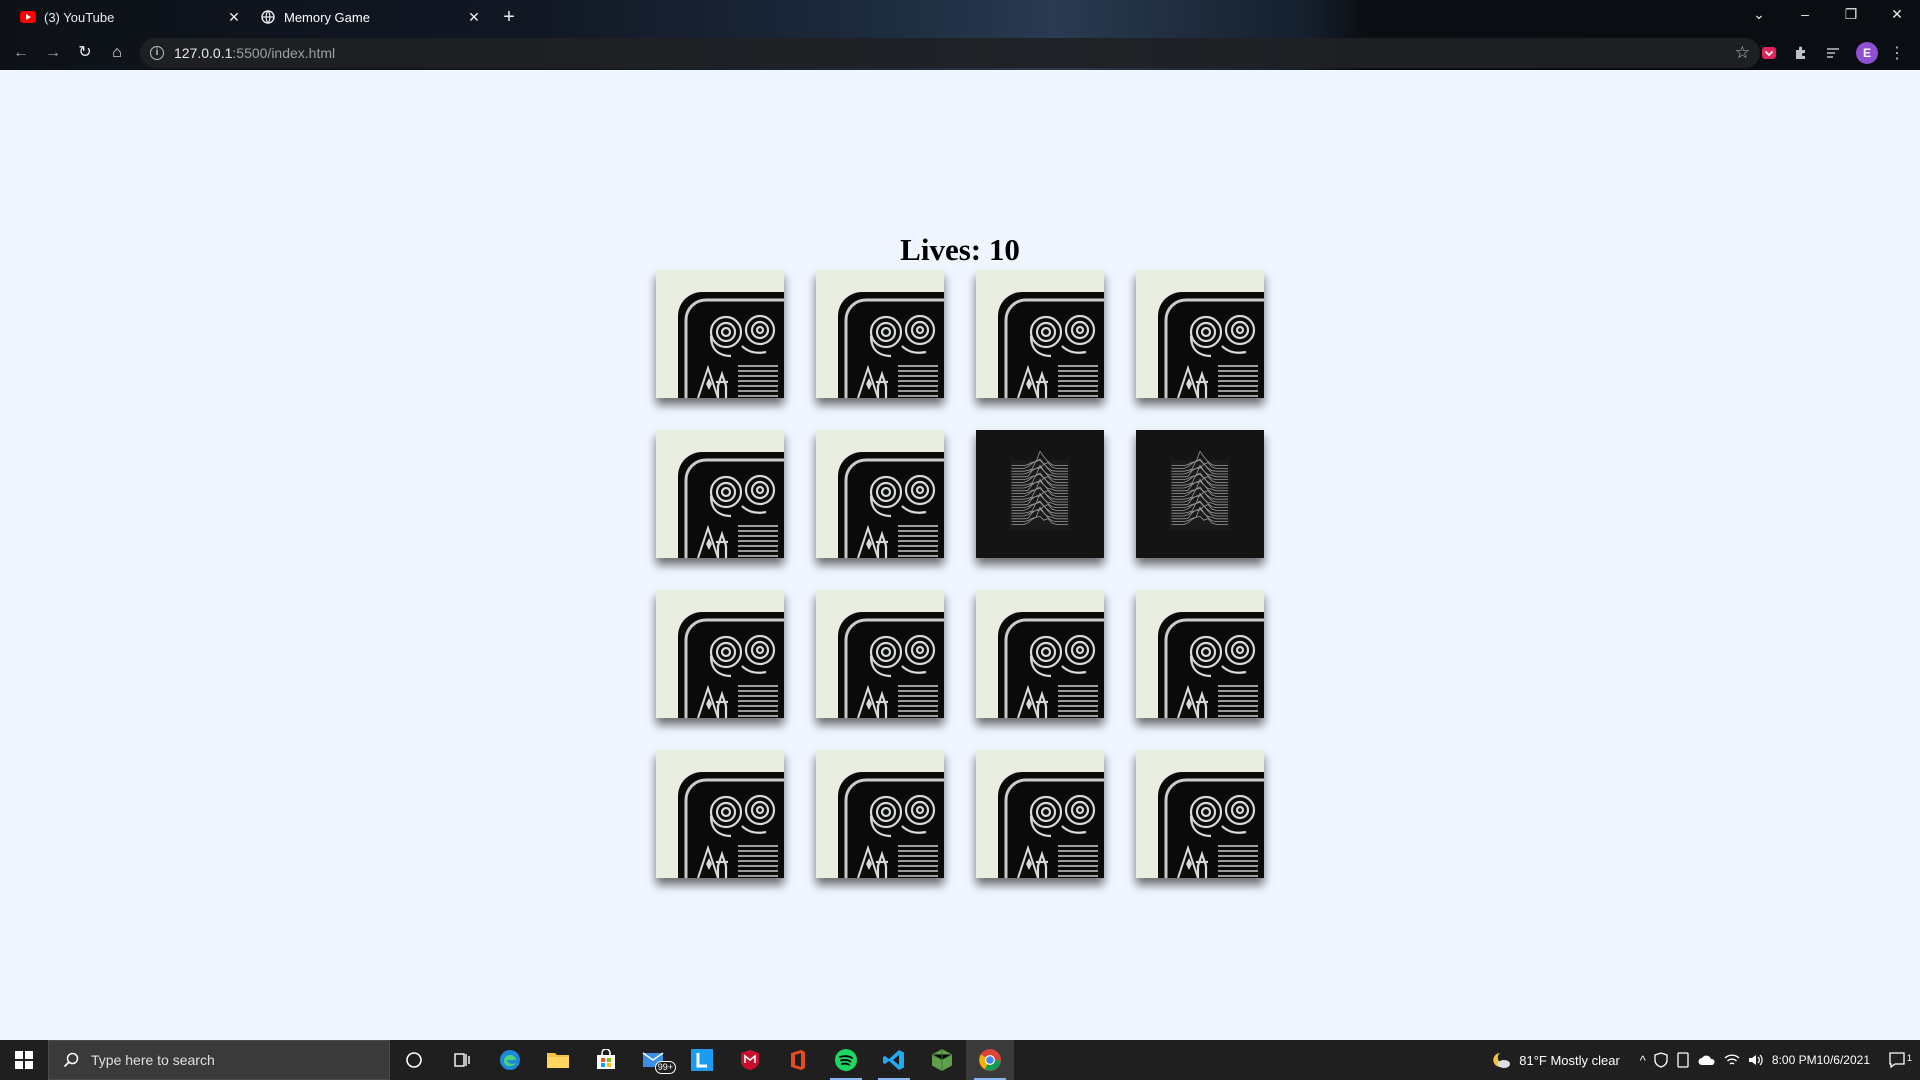 Image resolution: width=1920 pixels, height=1080 pixels. Describe the element at coordinates (702, 1060) in the screenshot. I see `launcher-l-icon` at that location.